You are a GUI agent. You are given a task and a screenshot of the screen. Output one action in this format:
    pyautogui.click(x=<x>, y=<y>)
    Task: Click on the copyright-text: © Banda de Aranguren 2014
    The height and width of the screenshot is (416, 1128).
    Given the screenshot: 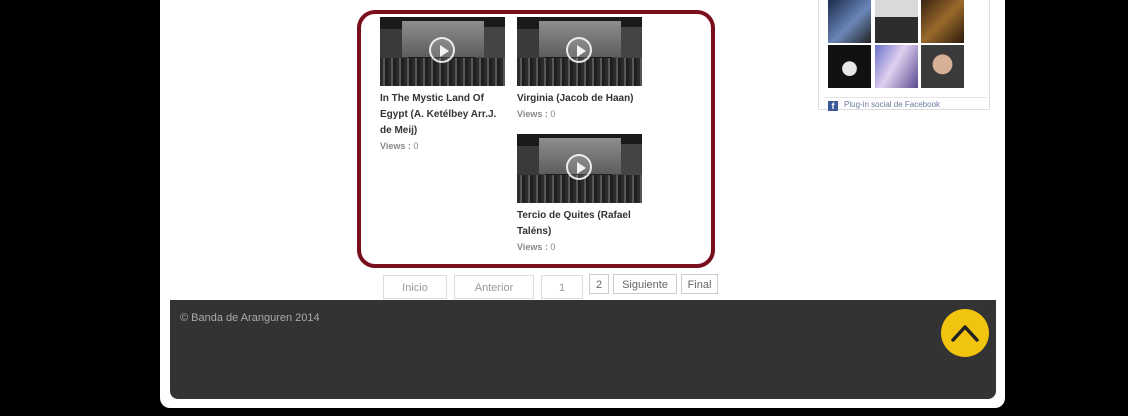 What is the action you would take?
    pyautogui.click(x=250, y=318)
    